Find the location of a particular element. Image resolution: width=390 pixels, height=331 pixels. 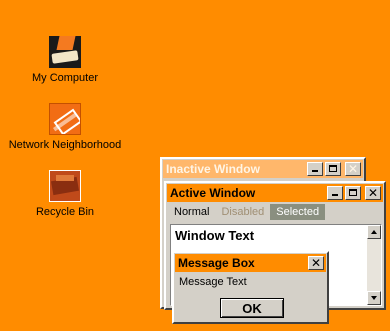

menu-item-selected: Selected is located at coordinates (298, 212).